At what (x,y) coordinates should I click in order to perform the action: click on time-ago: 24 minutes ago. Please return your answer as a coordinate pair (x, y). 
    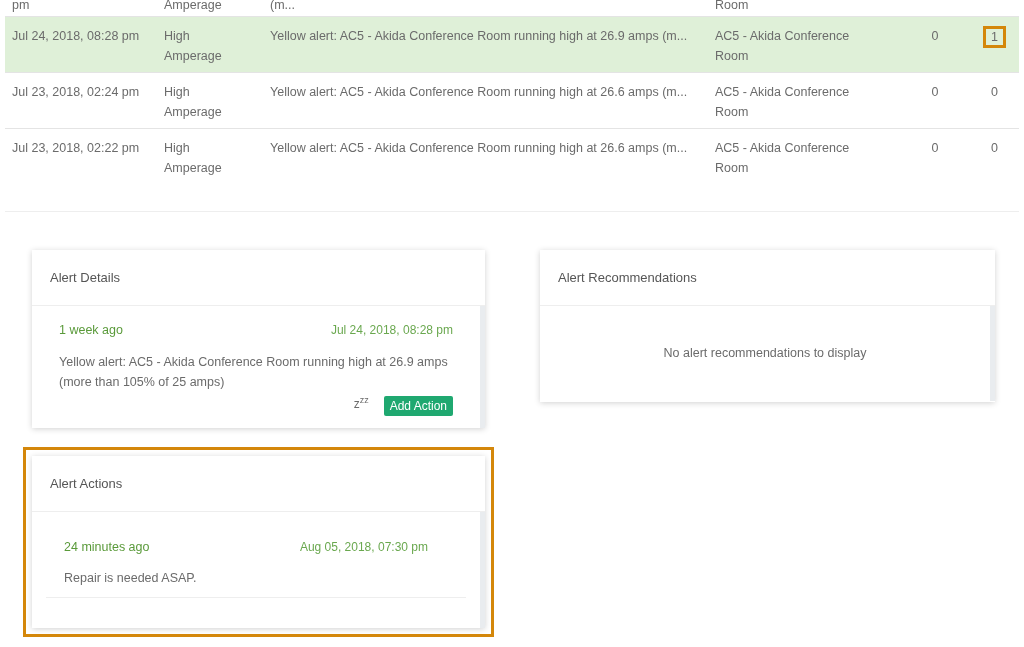
    Looking at the image, I should click on (107, 547).